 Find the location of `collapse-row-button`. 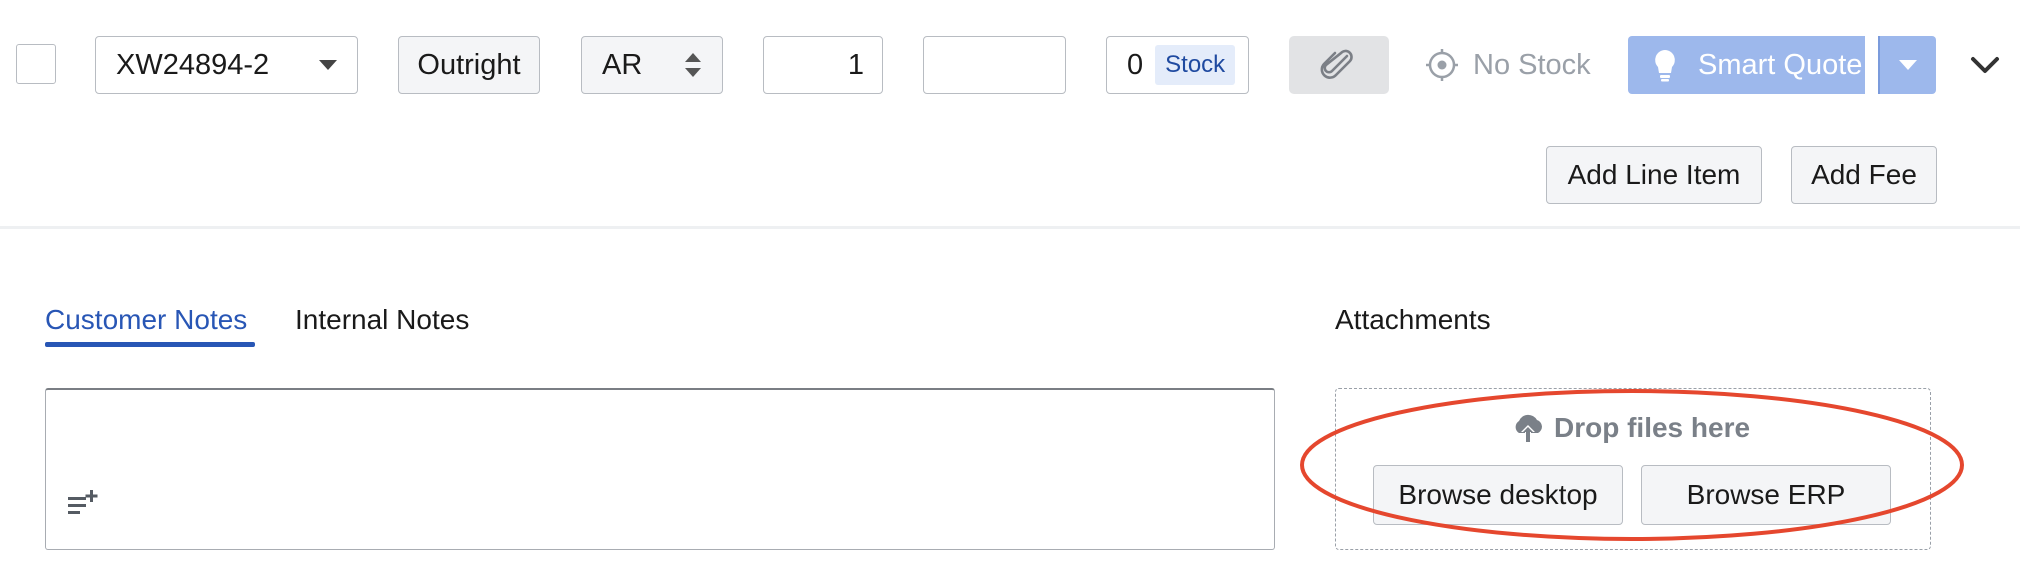

collapse-row-button is located at coordinates (1985, 65).